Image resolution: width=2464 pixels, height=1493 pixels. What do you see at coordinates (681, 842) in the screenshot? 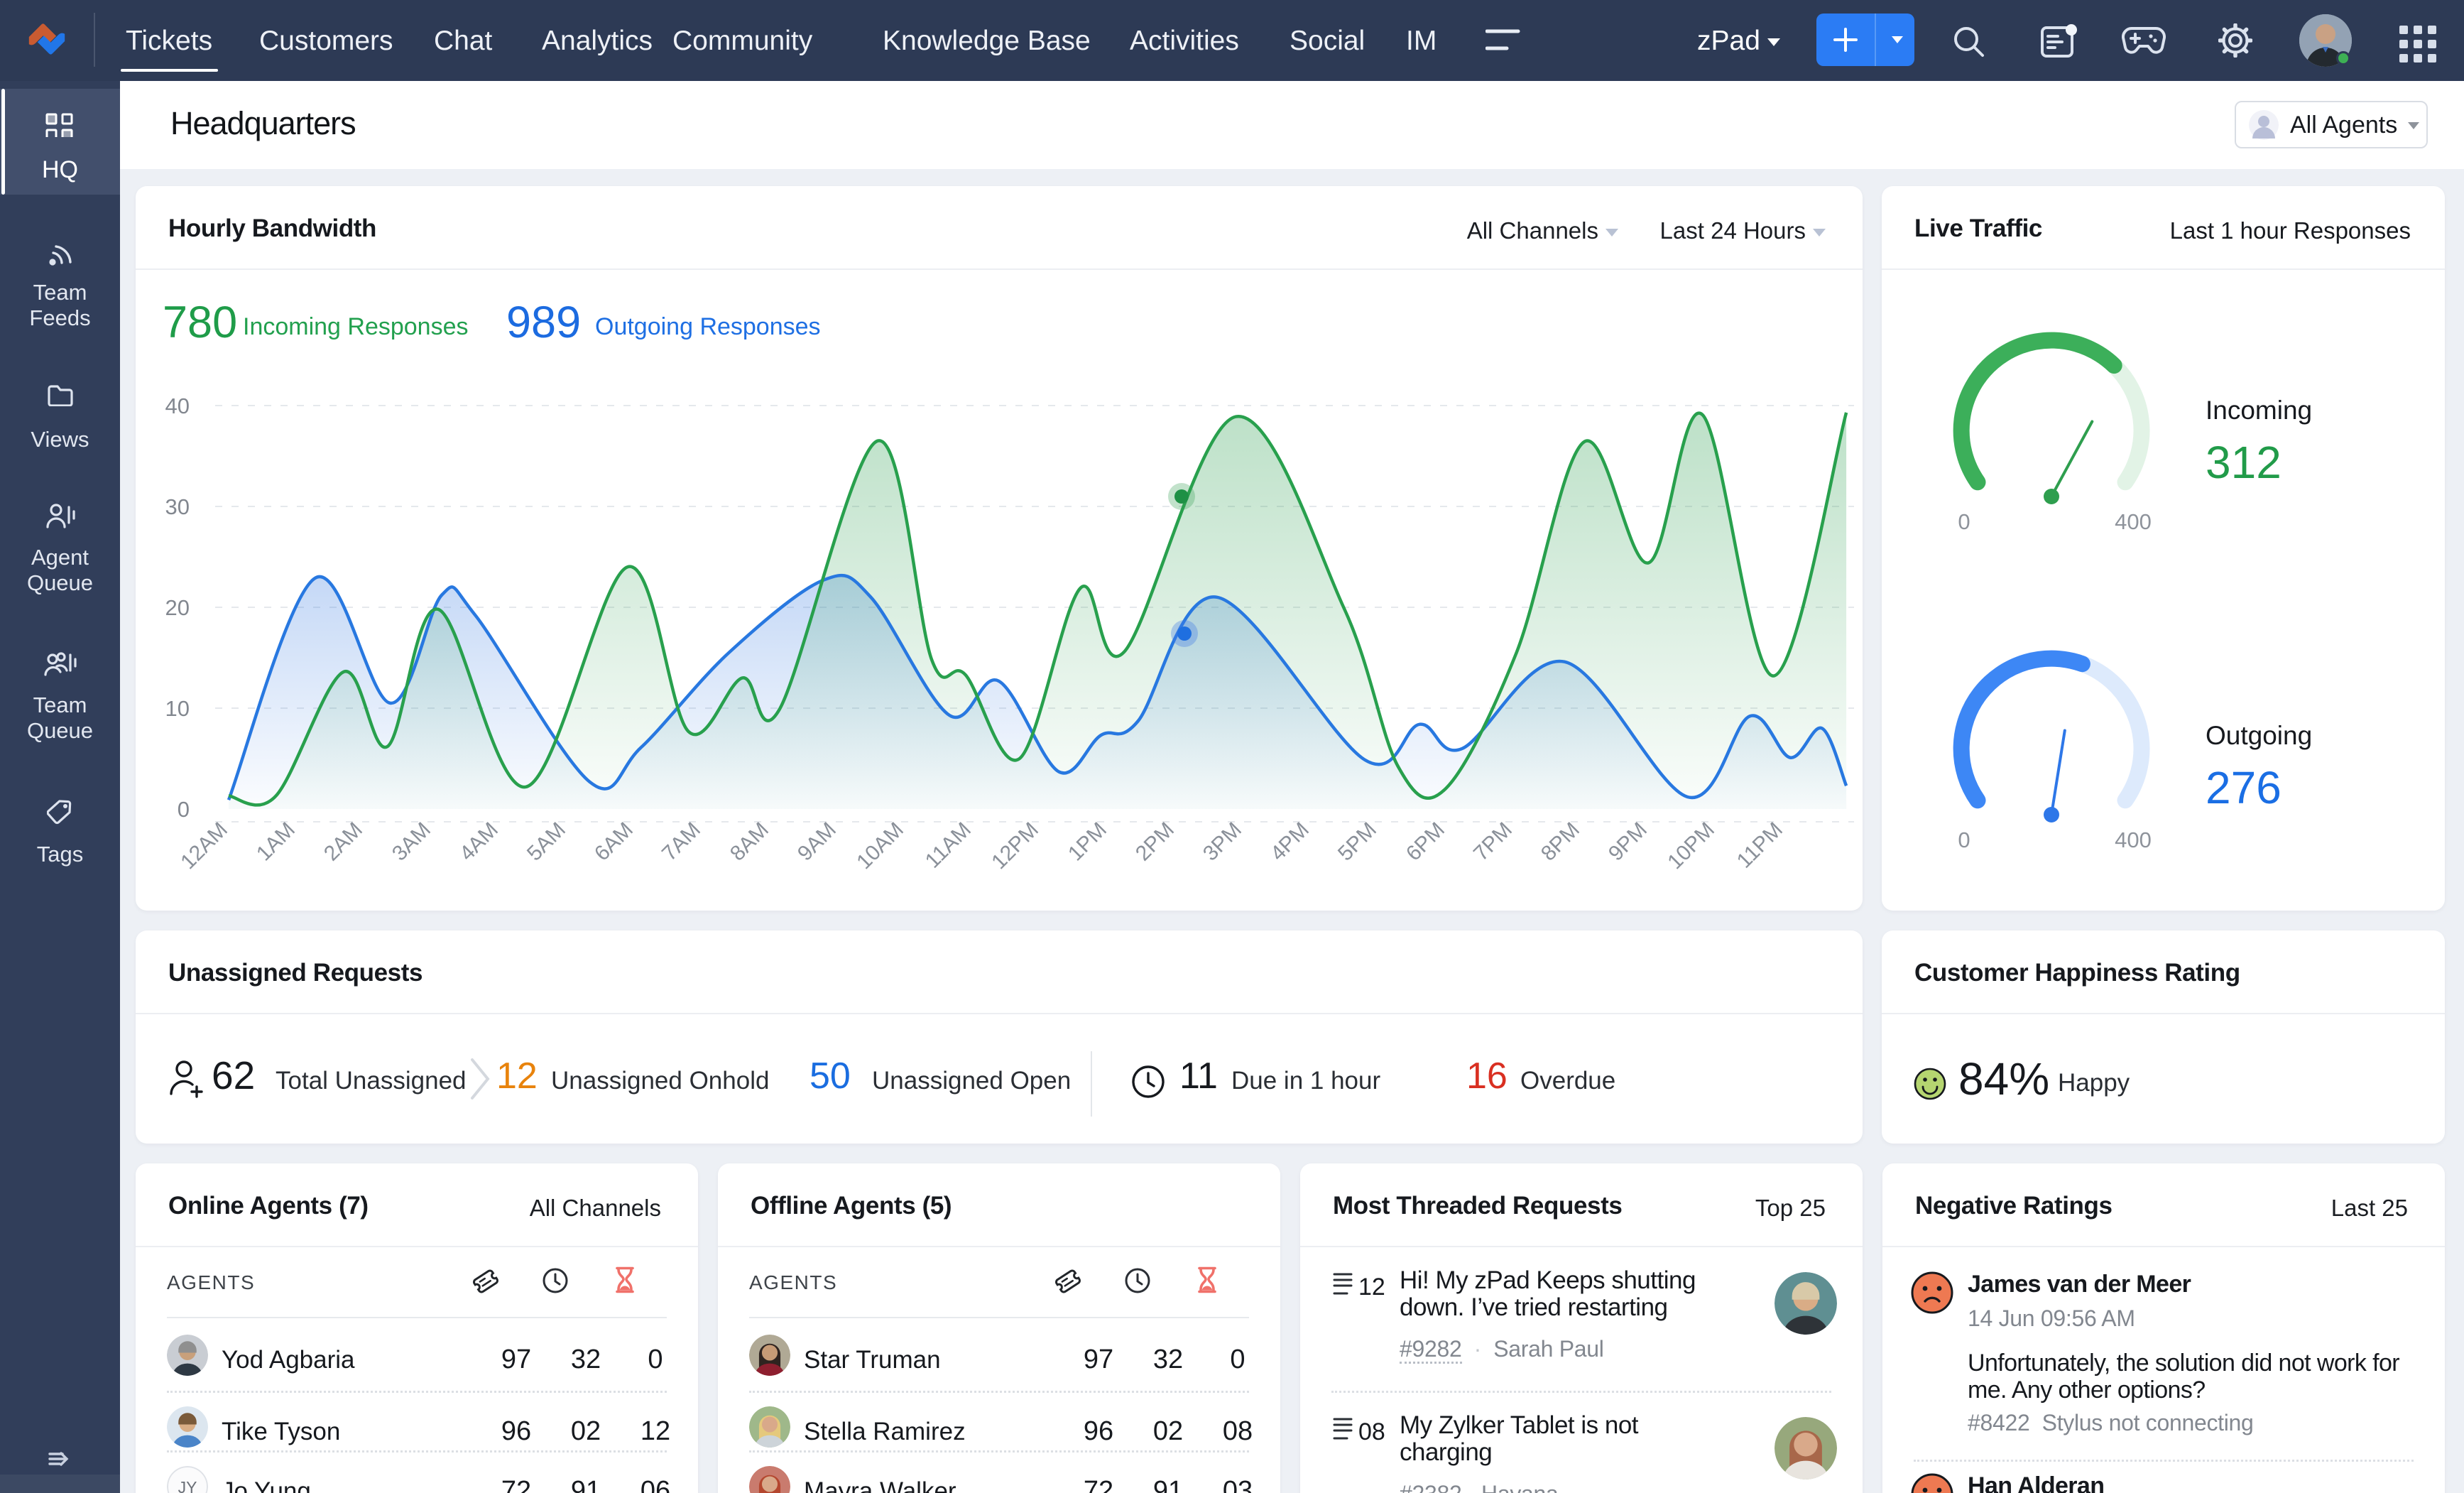
I see `svg-text: 7AM` at bounding box center [681, 842].